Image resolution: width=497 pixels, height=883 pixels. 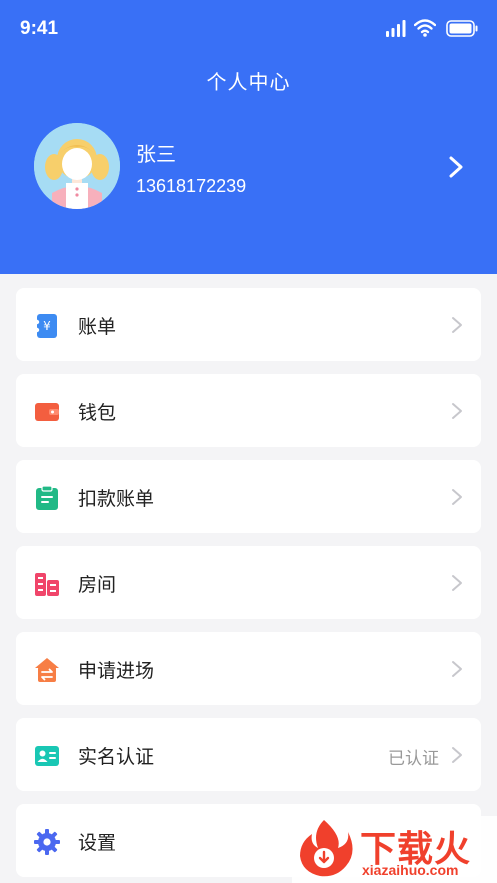 What do you see at coordinates (248, 754) in the screenshot?
I see `menu-item-real-name-auth: 实名认证 已认证` at bounding box center [248, 754].